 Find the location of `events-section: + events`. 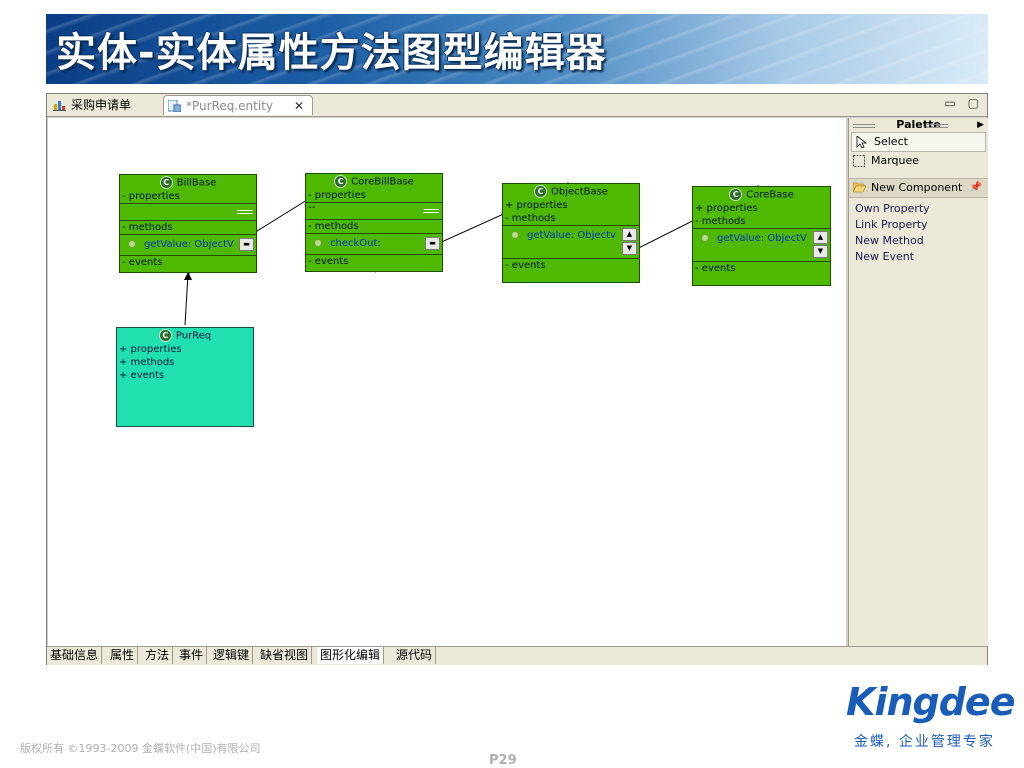

events-section: + events is located at coordinates (185, 375).